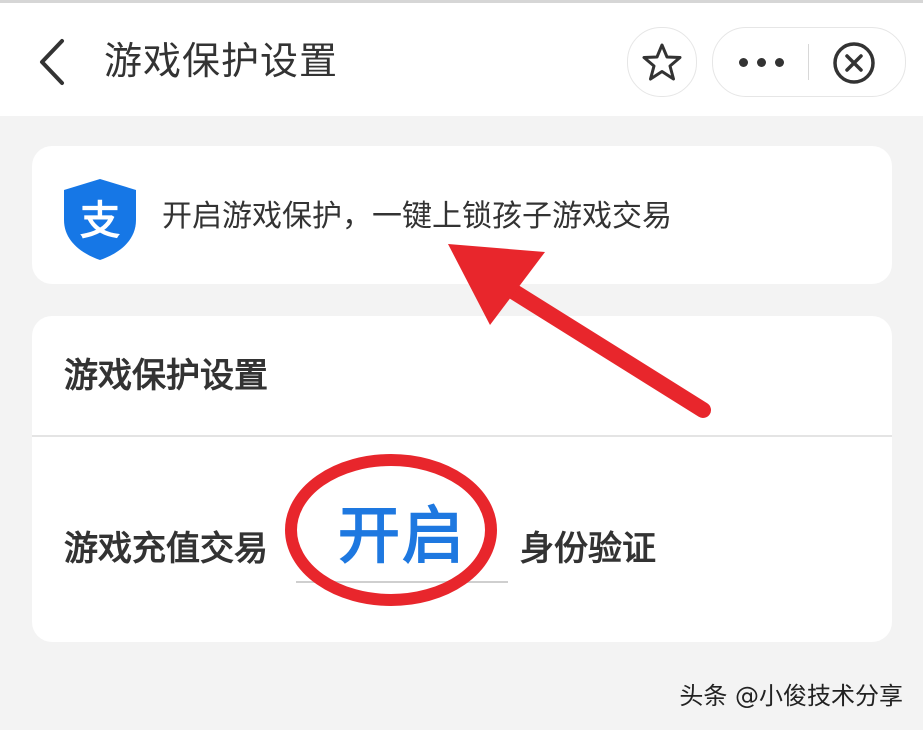 The height and width of the screenshot is (730, 923). What do you see at coordinates (791, 696) in the screenshot?
I see `watermark: 头条 @小俊技术分享` at bounding box center [791, 696].